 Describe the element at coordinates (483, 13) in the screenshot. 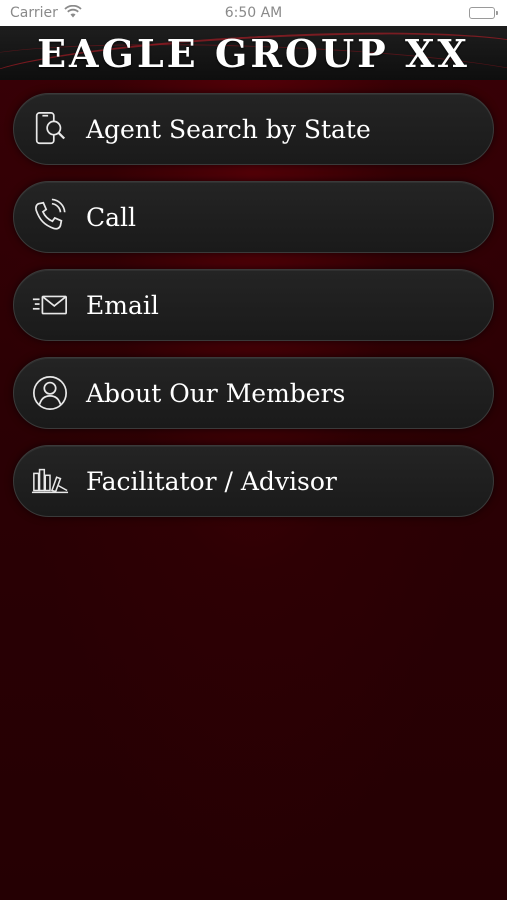

I see `battery-icon` at that location.